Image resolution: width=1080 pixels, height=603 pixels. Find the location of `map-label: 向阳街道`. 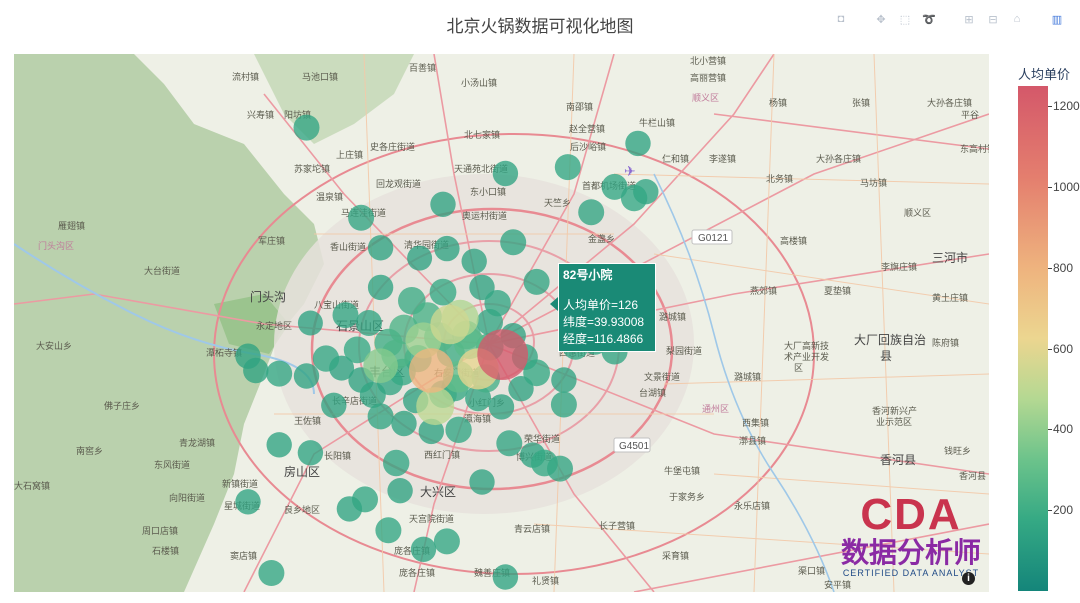

map-label: 向阳街道 is located at coordinates (187, 497).